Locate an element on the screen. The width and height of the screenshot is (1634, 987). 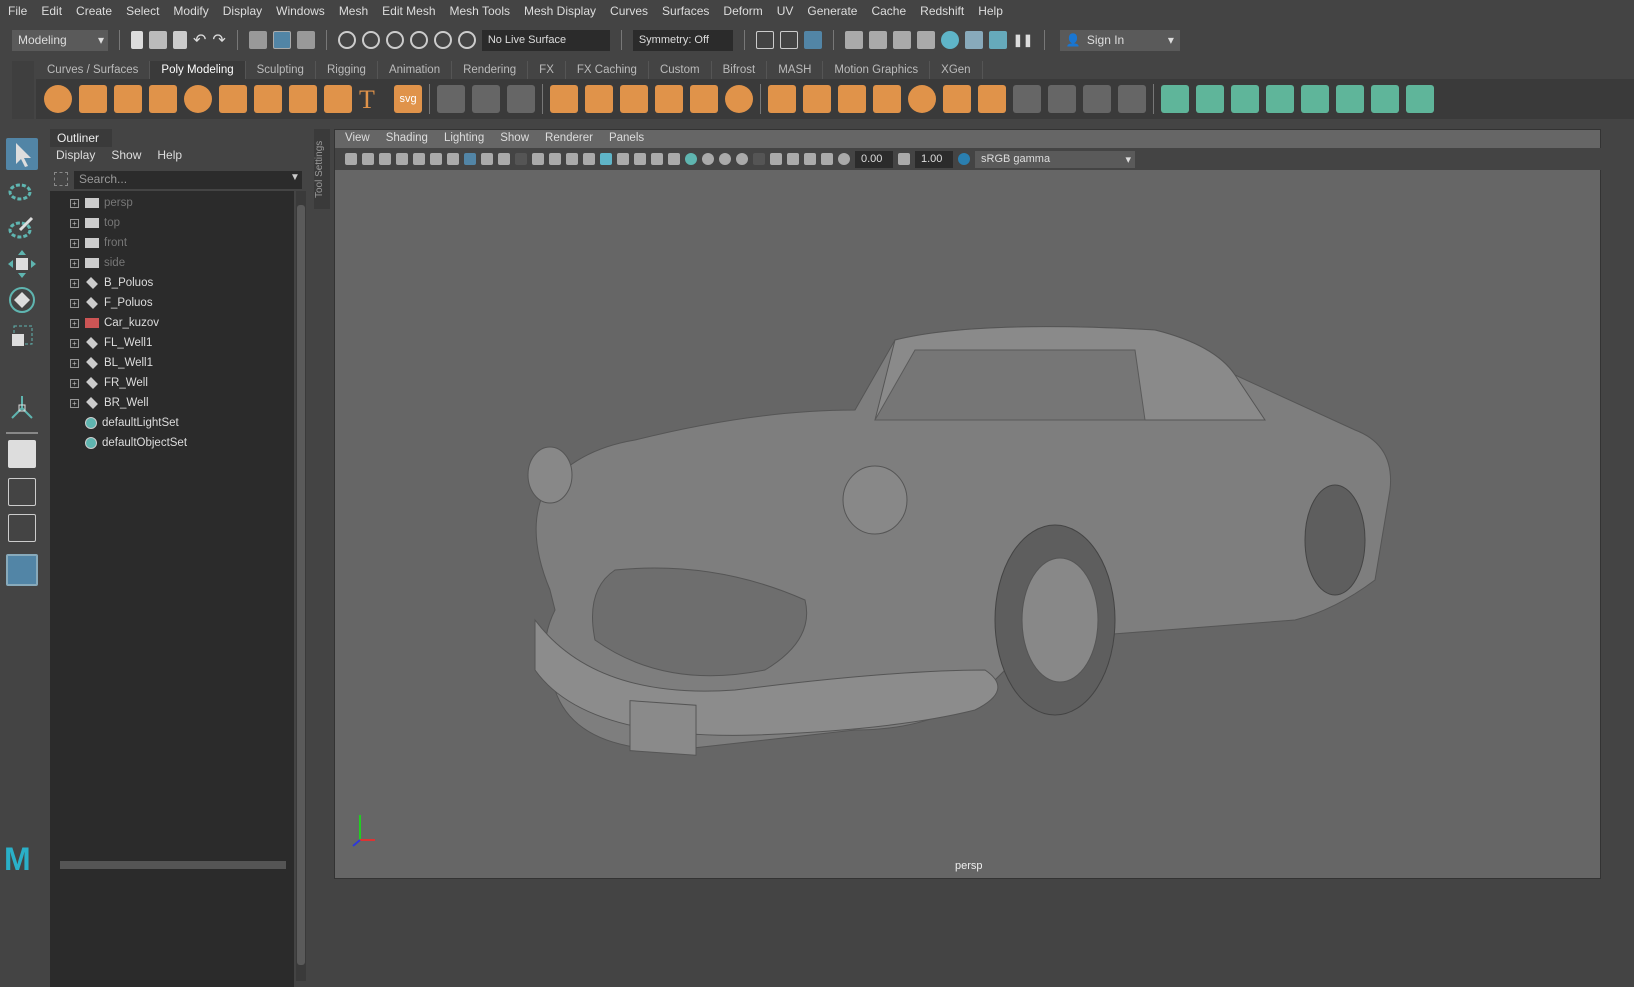
sign-in-button: 👤 Sign In ▾ is located at coordinates (1119, 40).